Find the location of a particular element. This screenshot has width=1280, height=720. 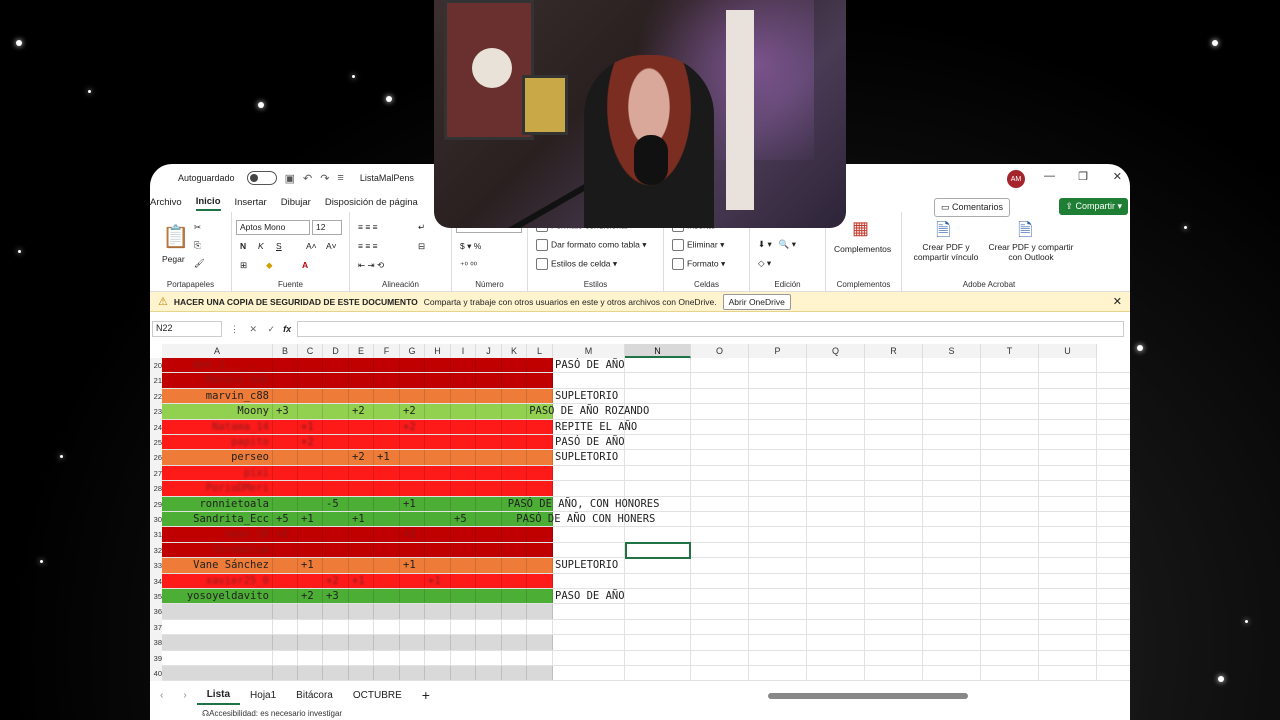

score-mark: +2 is located at coordinates (358, 411).